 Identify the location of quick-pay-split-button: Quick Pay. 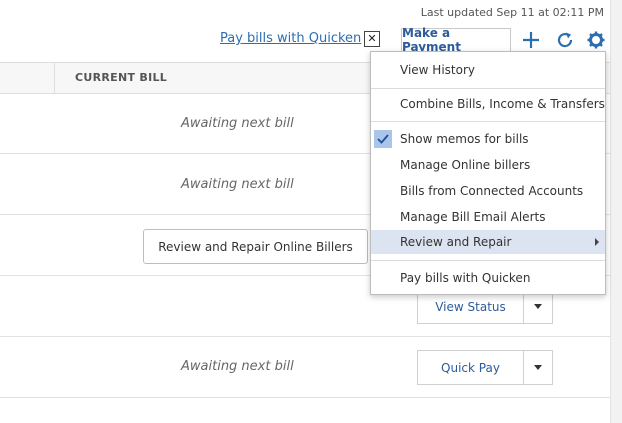
(485, 367).